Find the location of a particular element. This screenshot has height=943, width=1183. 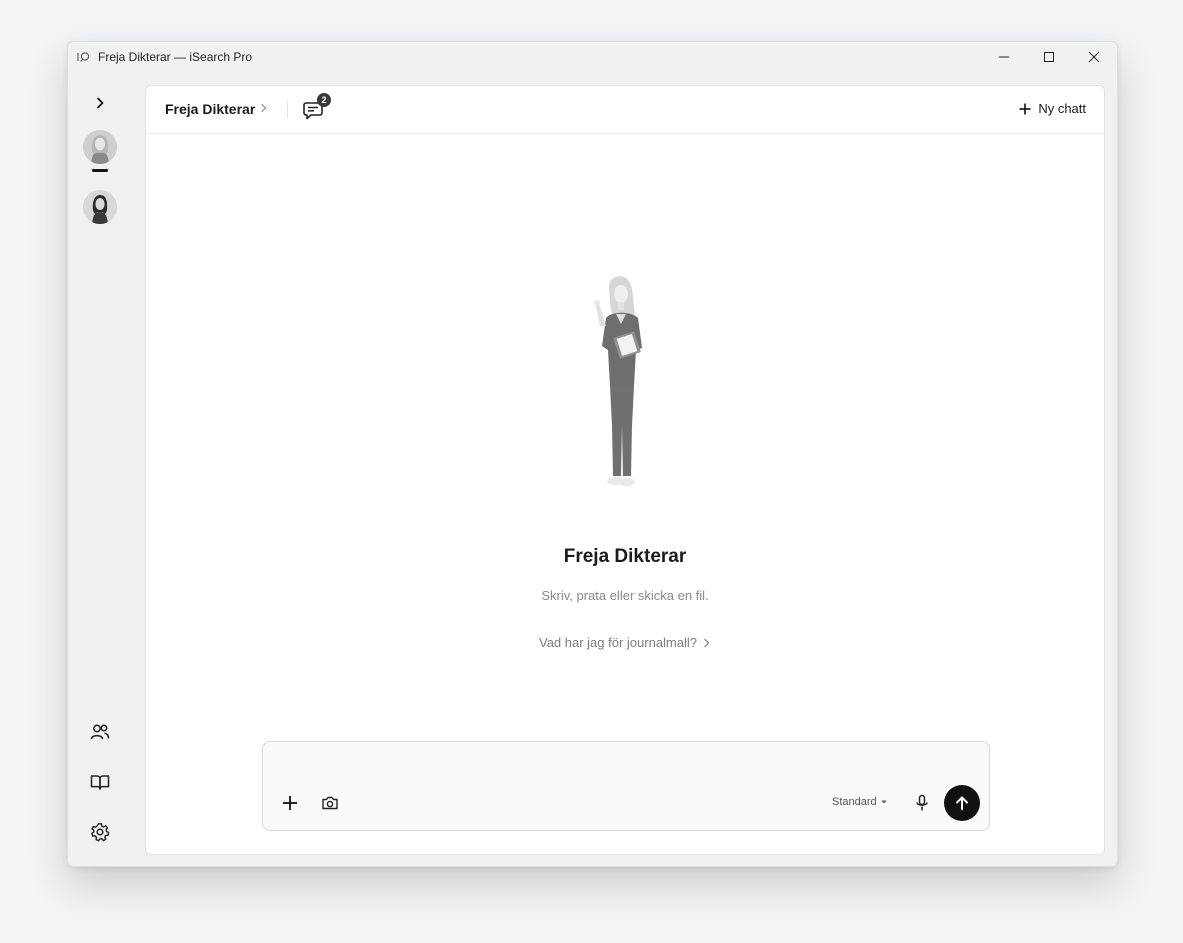

camera-button is located at coordinates (330, 803).